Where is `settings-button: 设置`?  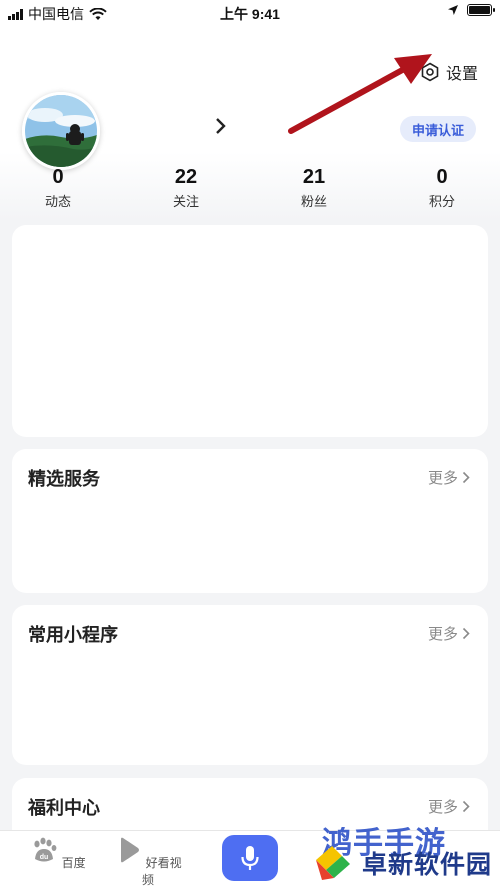 settings-button: 设置 is located at coordinates (449, 72).